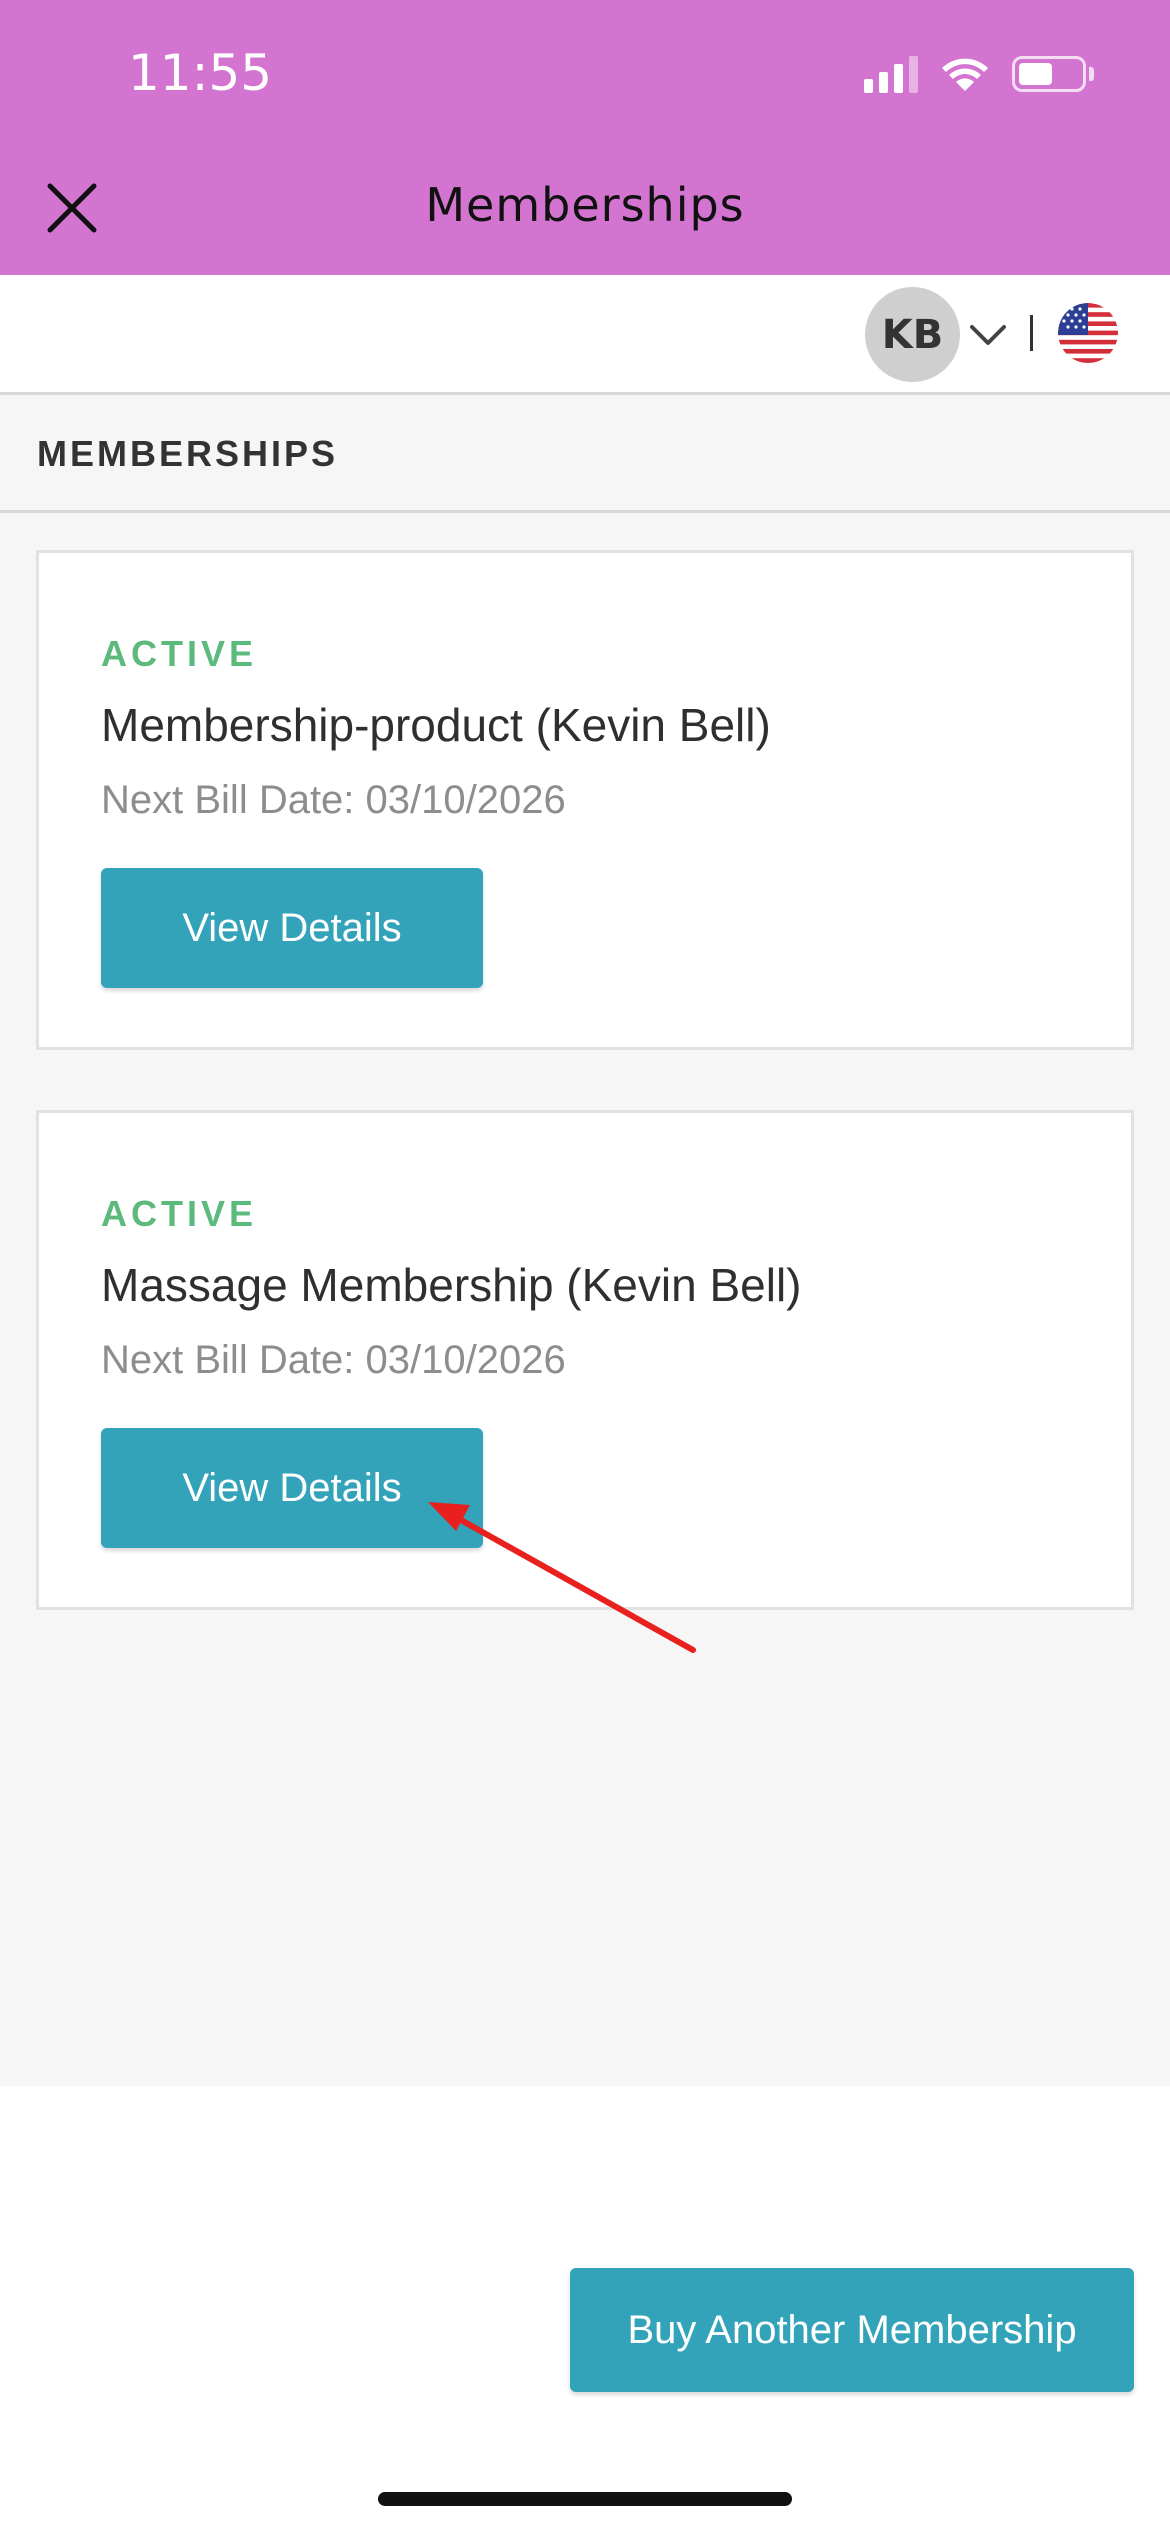  What do you see at coordinates (585, 137) in the screenshot?
I see `header-bar: 11:55 Memberships` at bounding box center [585, 137].